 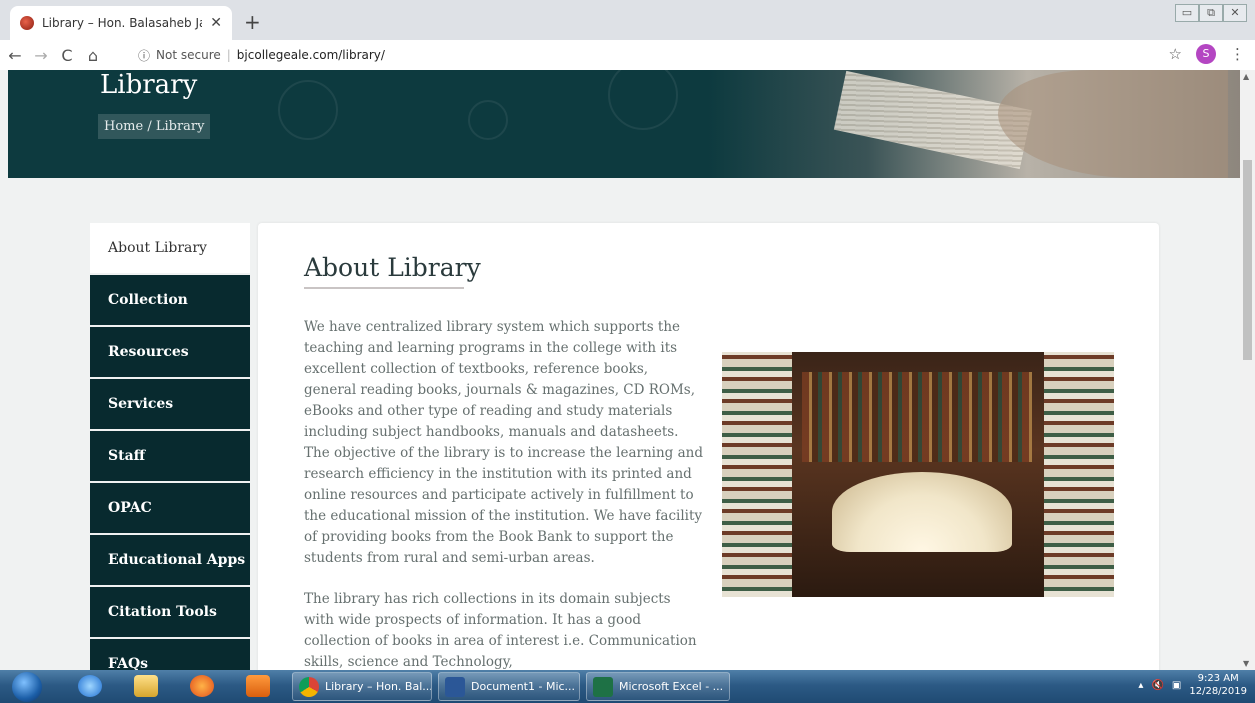 What do you see at coordinates (309, 686) in the screenshot?
I see `chrome-icon` at bounding box center [309, 686].